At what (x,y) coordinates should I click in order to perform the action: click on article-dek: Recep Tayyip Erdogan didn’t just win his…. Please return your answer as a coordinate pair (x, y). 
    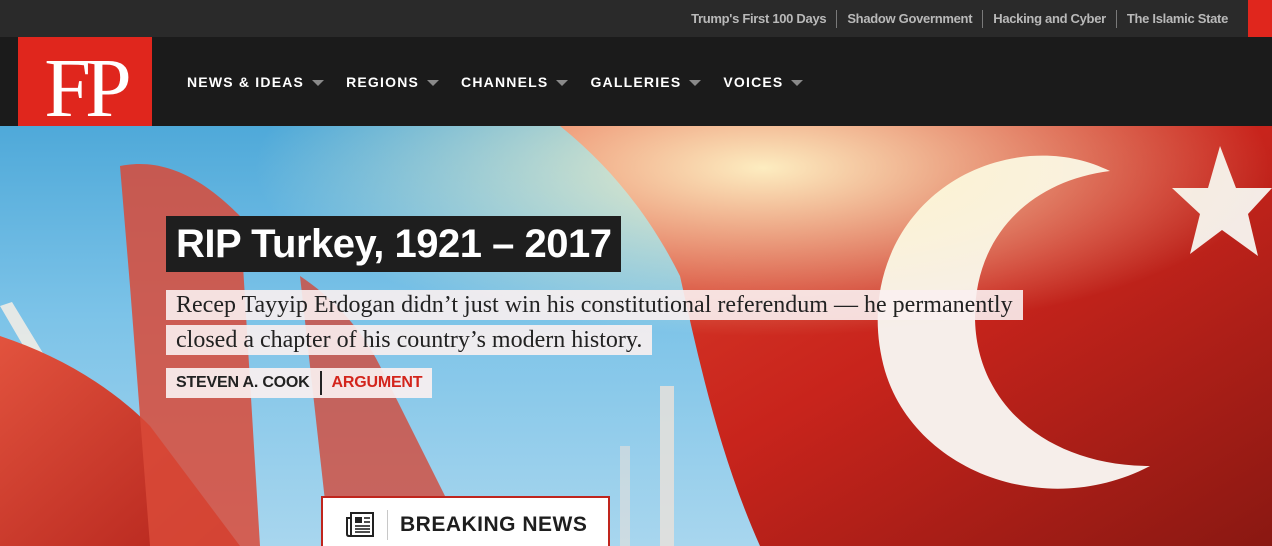
    Looking at the image, I should click on (666, 323).